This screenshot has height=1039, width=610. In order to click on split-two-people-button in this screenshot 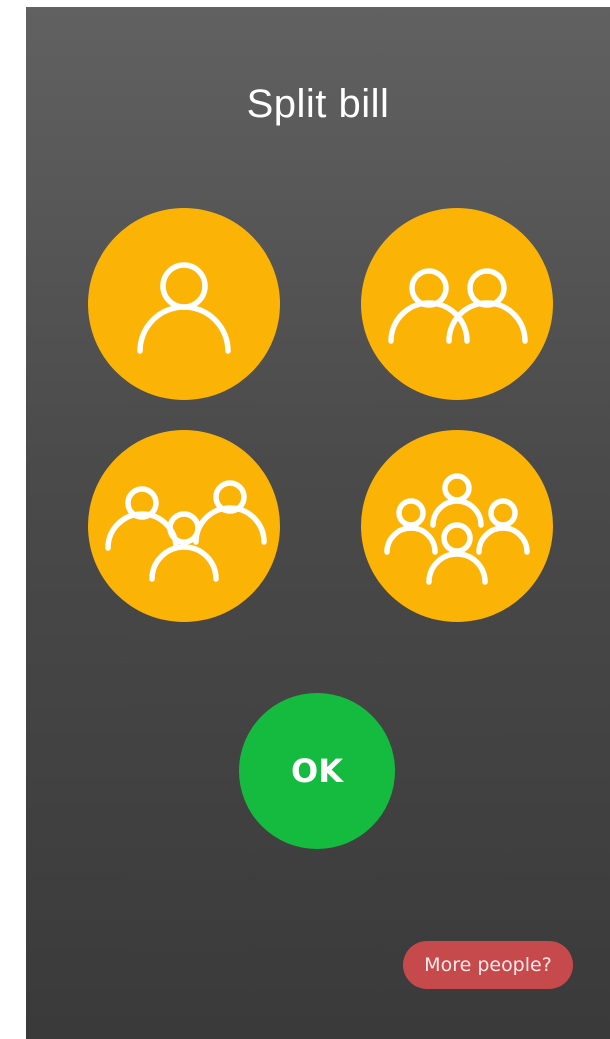, I will do `click(457, 304)`.